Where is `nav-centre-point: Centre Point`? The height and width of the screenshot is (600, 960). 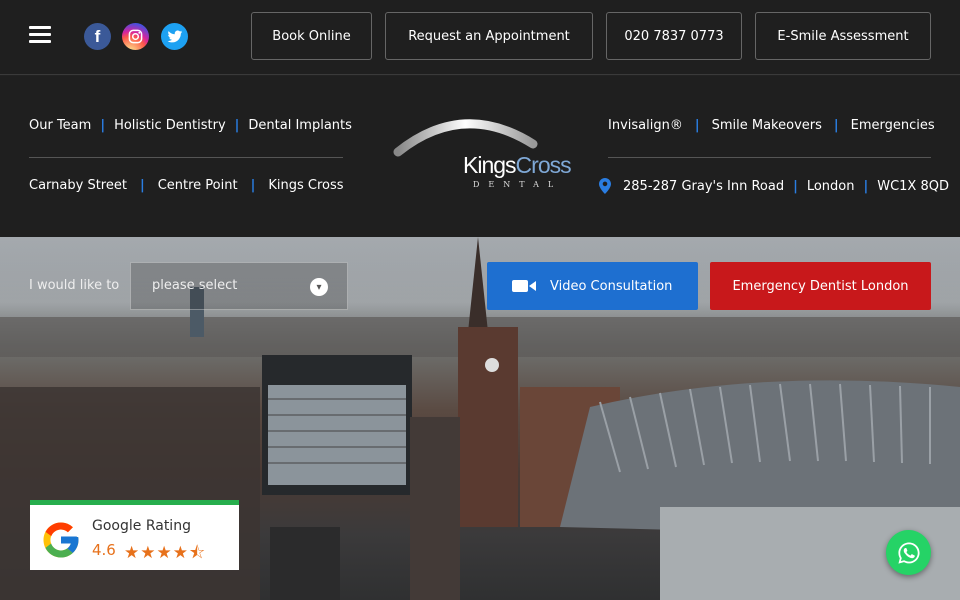
nav-centre-point: Centre Point is located at coordinates (198, 185).